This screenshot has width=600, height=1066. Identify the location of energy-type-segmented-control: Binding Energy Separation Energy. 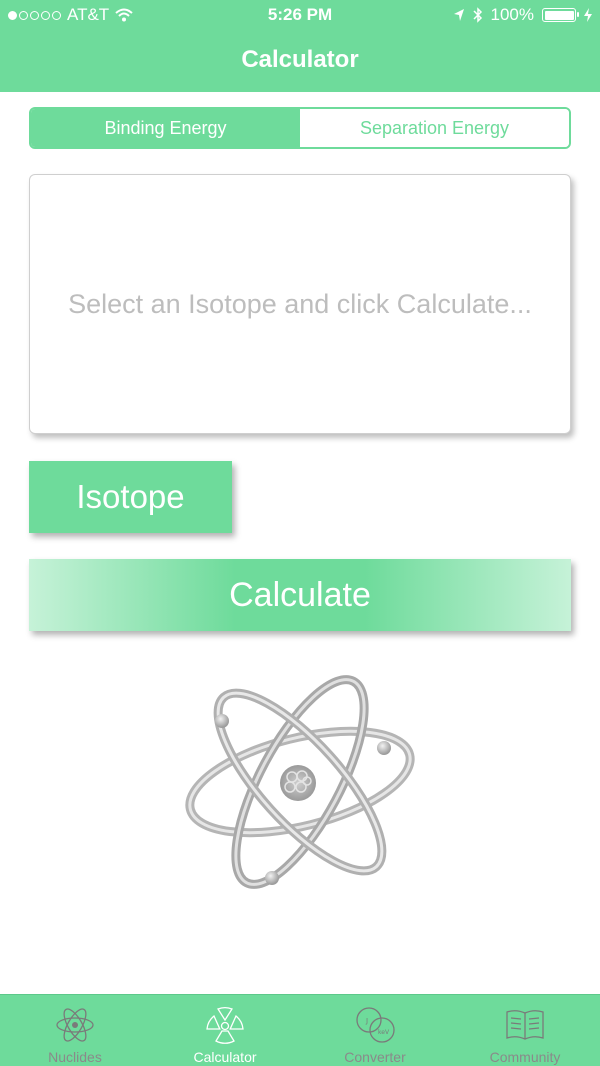
(300, 128).